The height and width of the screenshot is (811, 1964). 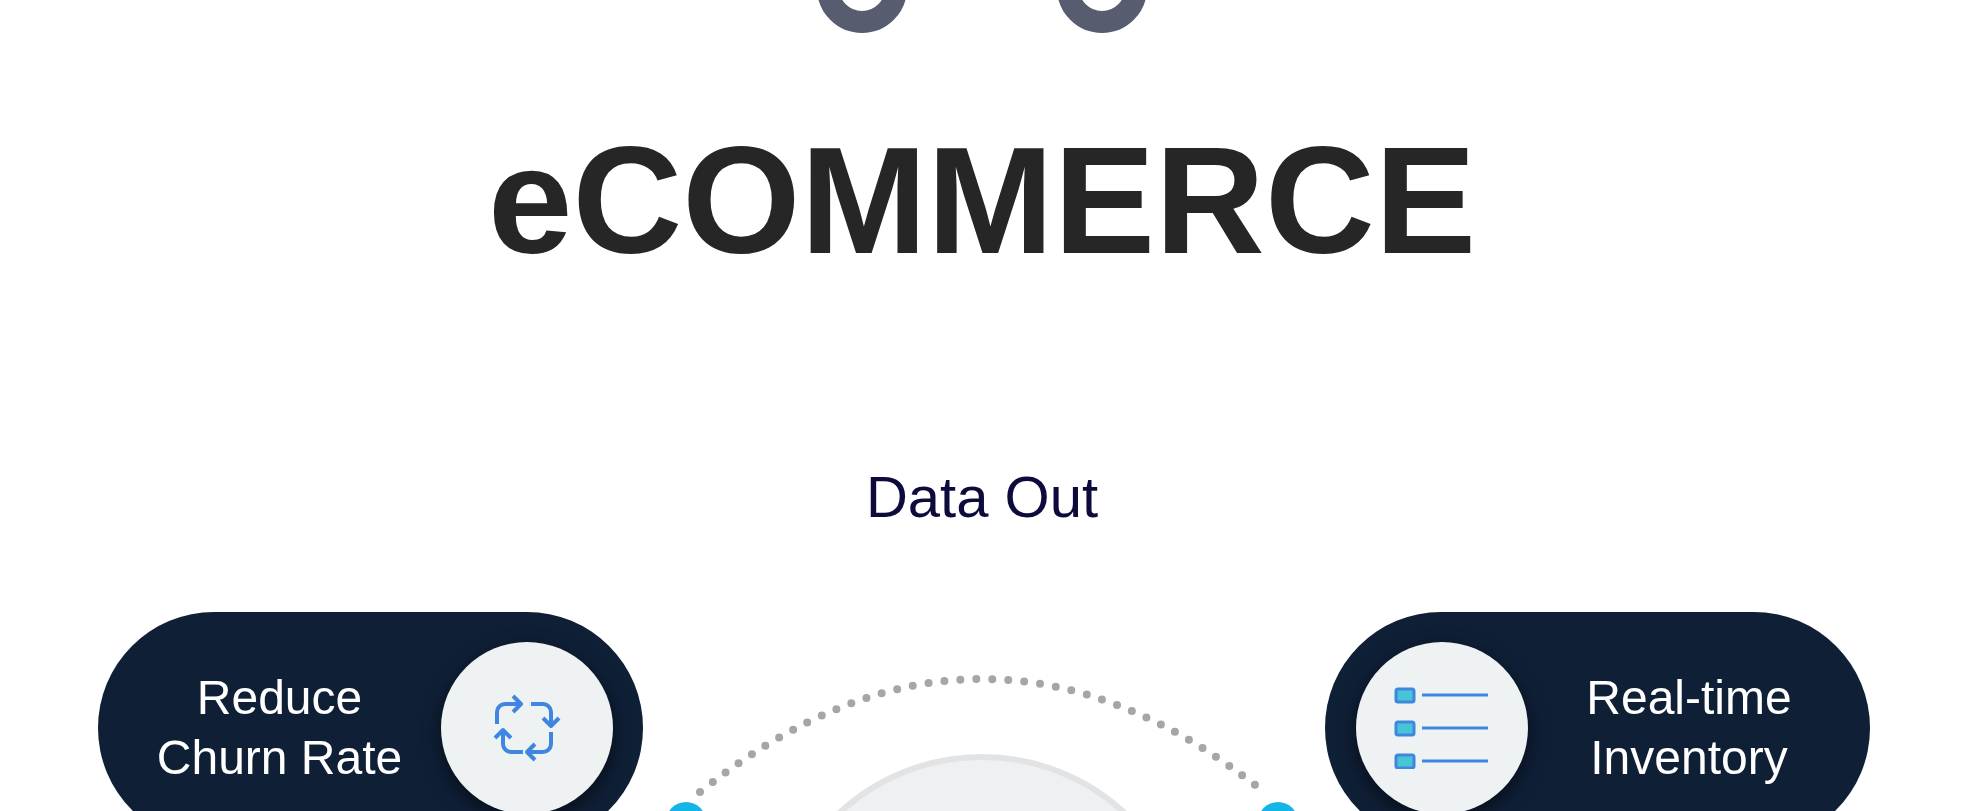 I want to click on section-heading: Data Out, so click(x=982, y=497).